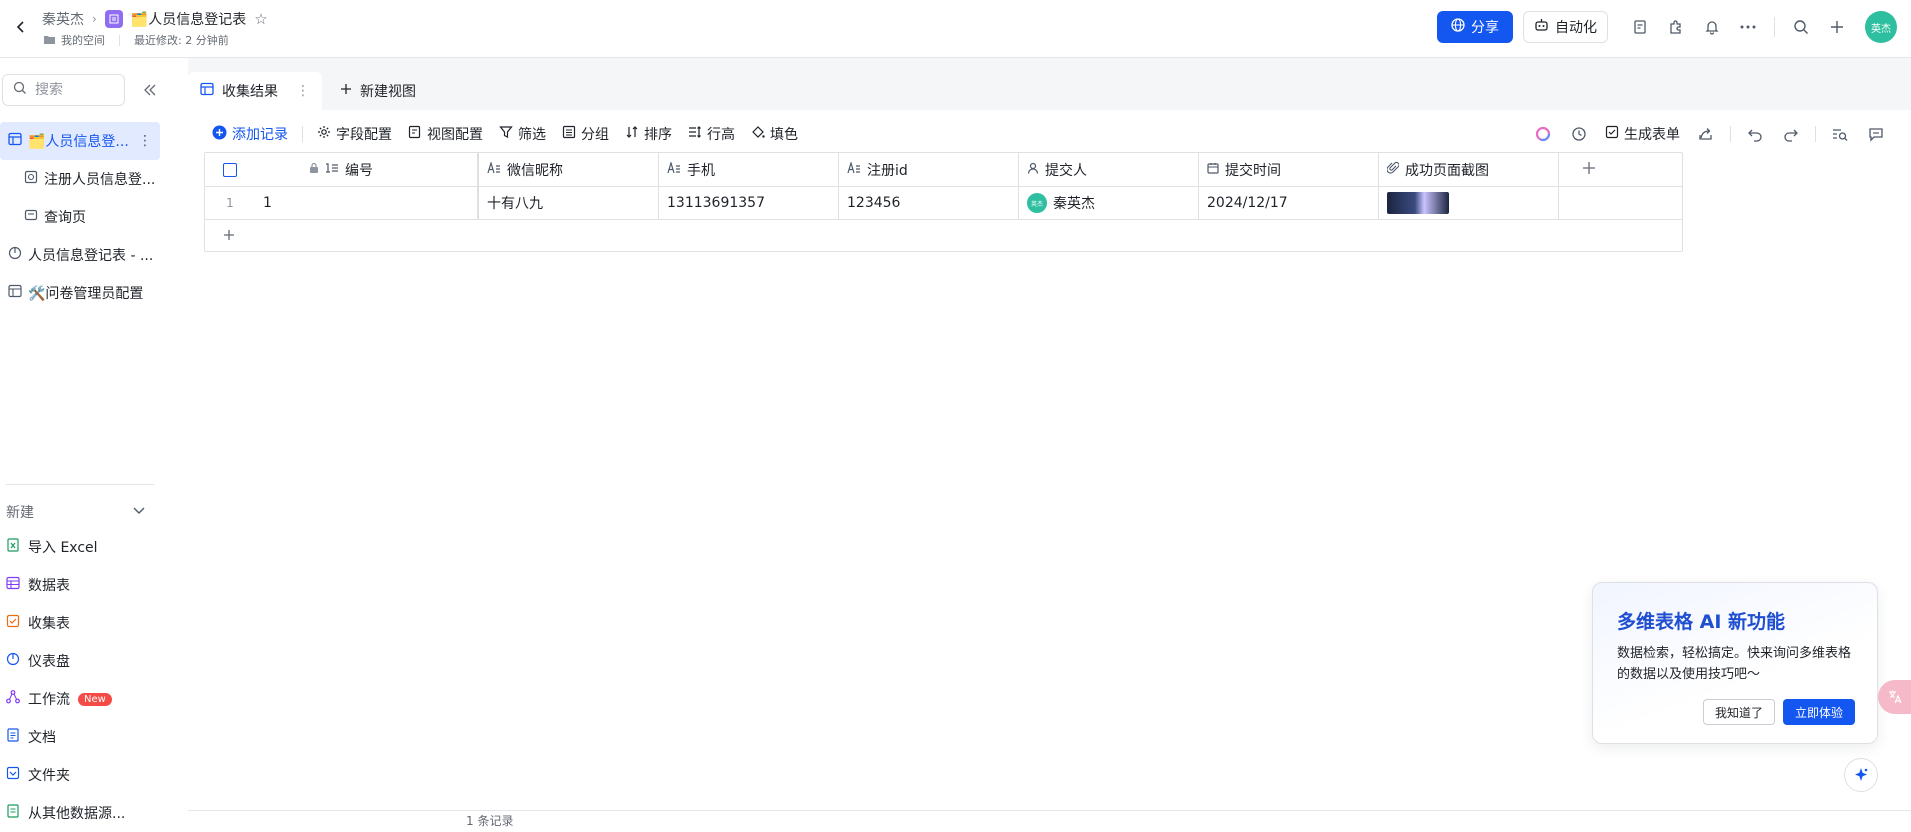  What do you see at coordinates (1109, 203) in the screenshot?
I see `cell-submitter: 英杰 秦英杰` at bounding box center [1109, 203].